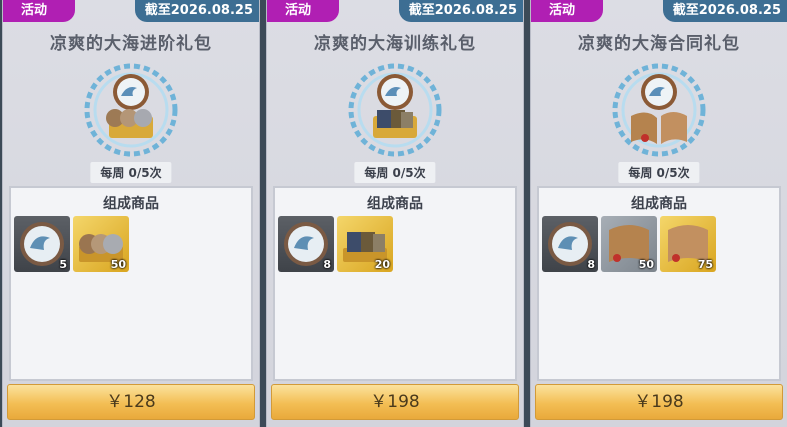  Describe the element at coordinates (395, 110) in the screenshot. I see `training-pack-emblem-icon` at that location.